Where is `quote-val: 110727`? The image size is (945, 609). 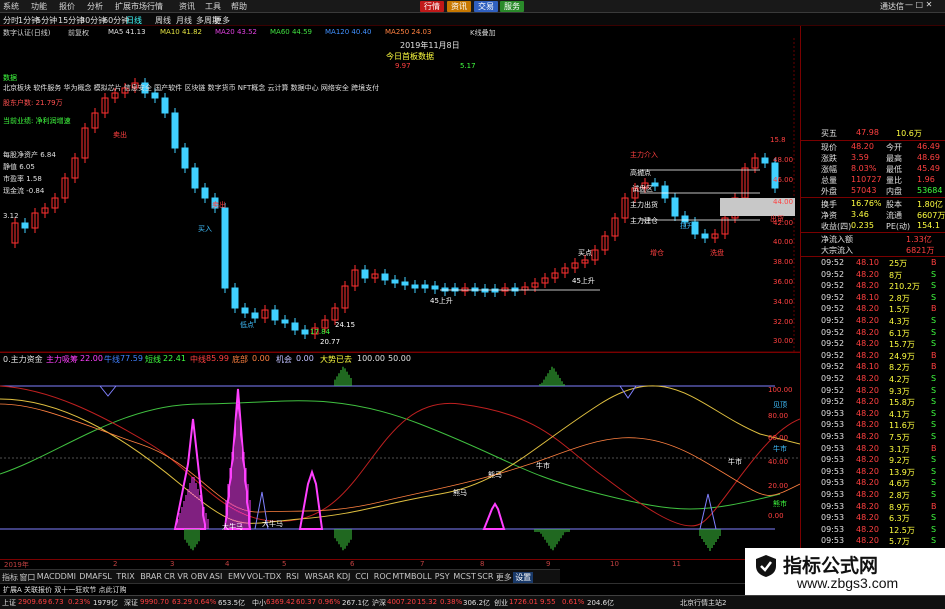
quote-val: 110727 is located at coordinates (866, 179).